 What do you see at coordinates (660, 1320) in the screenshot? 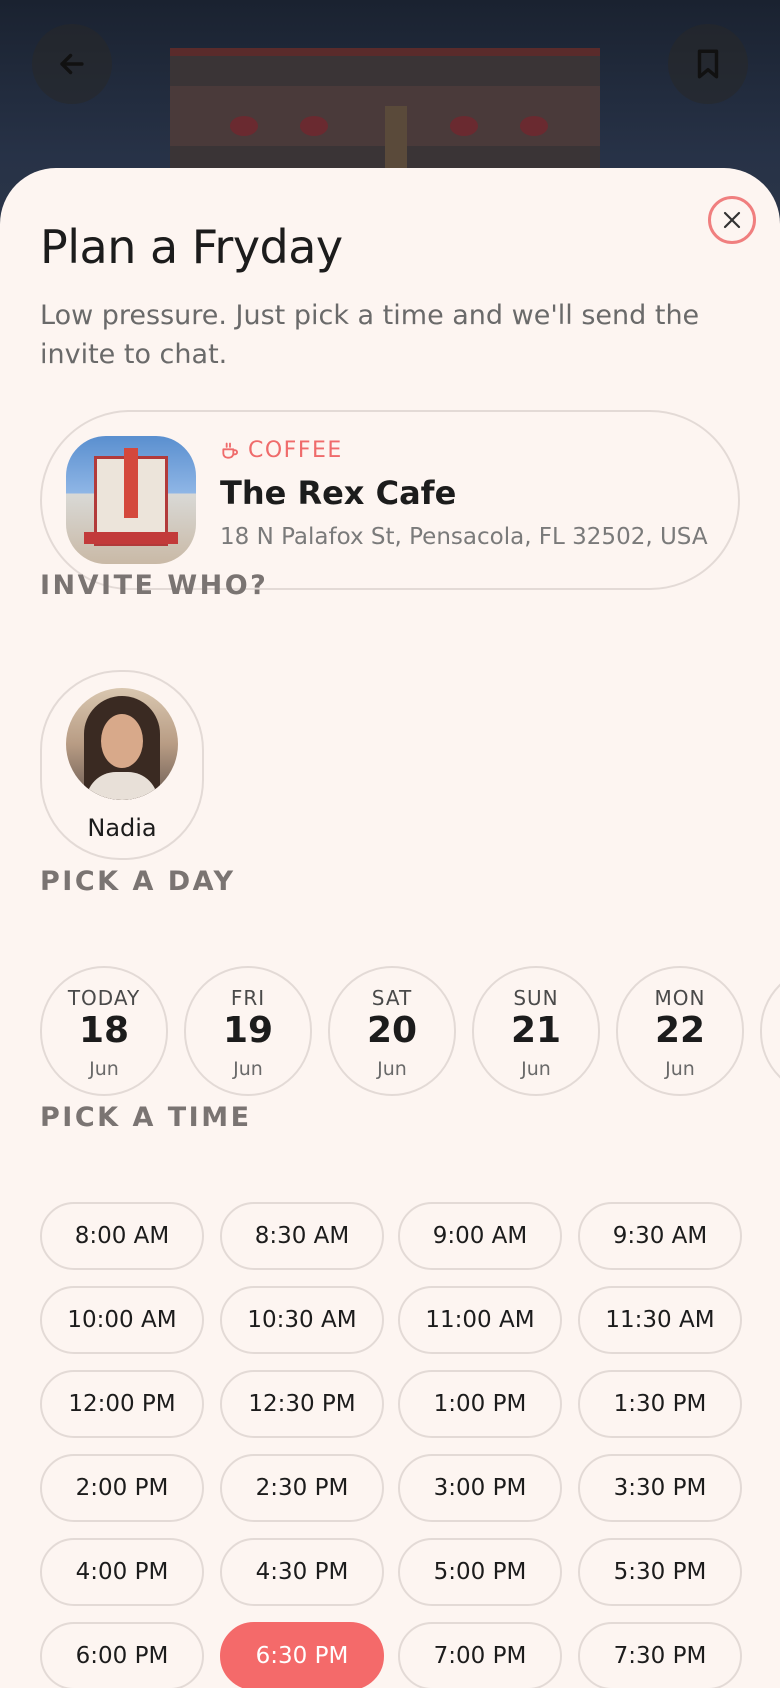
I see `time-slot: 11:30 AM` at bounding box center [660, 1320].